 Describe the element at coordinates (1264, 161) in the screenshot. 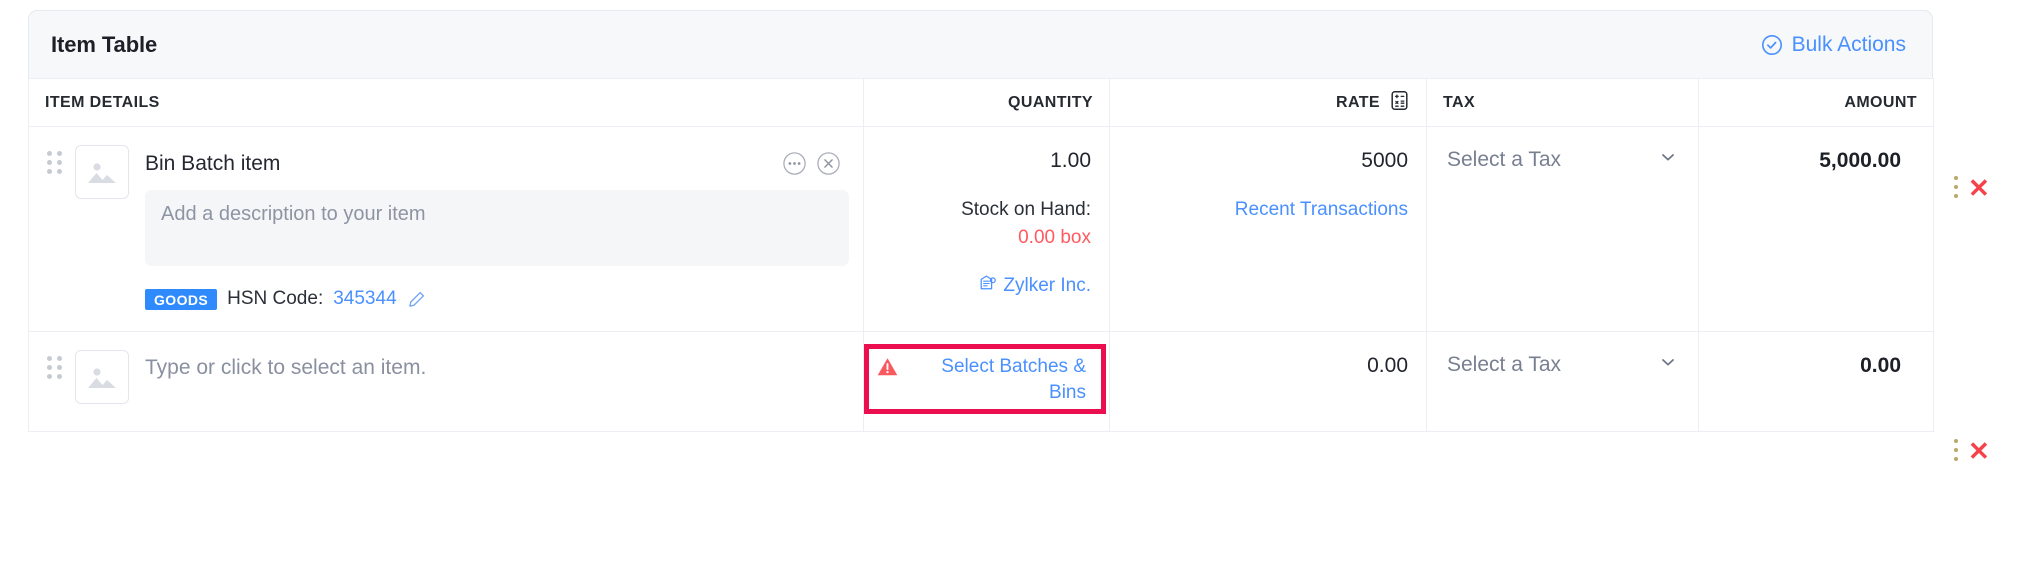

I see `row-1-rate-input: 5000` at that location.